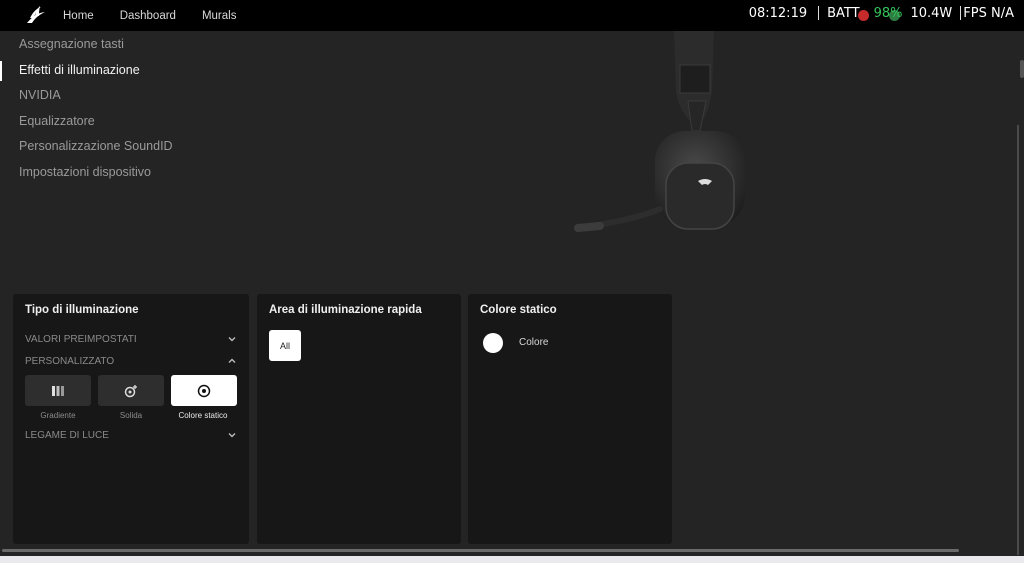  What do you see at coordinates (345, 310) in the screenshot?
I see `panel-title: Area di illuminazione rapida` at bounding box center [345, 310].